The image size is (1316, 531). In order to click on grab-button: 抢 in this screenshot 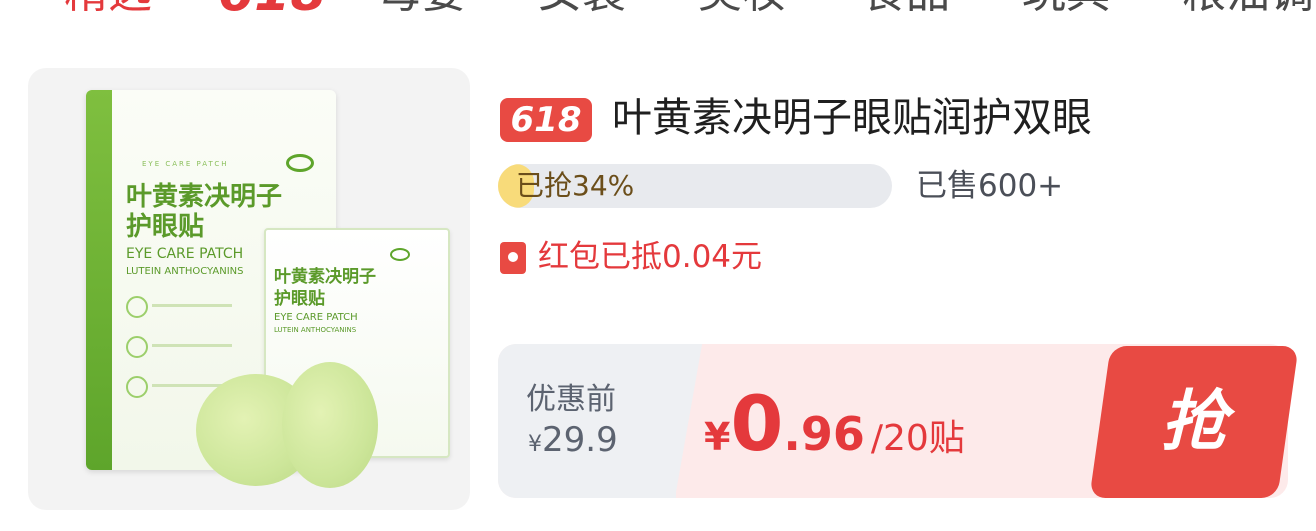, I will do `click(1194, 422)`.